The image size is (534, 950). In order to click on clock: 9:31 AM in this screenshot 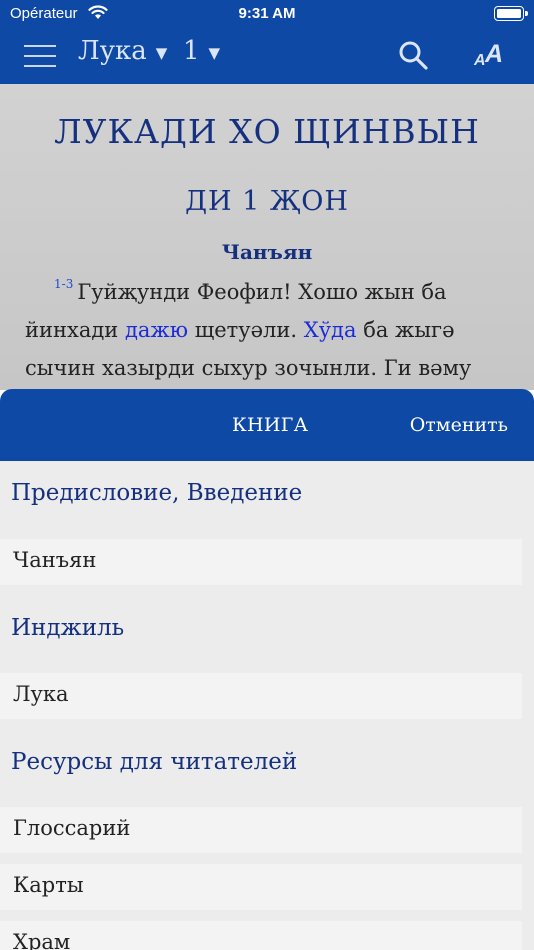, I will do `click(267, 13)`.